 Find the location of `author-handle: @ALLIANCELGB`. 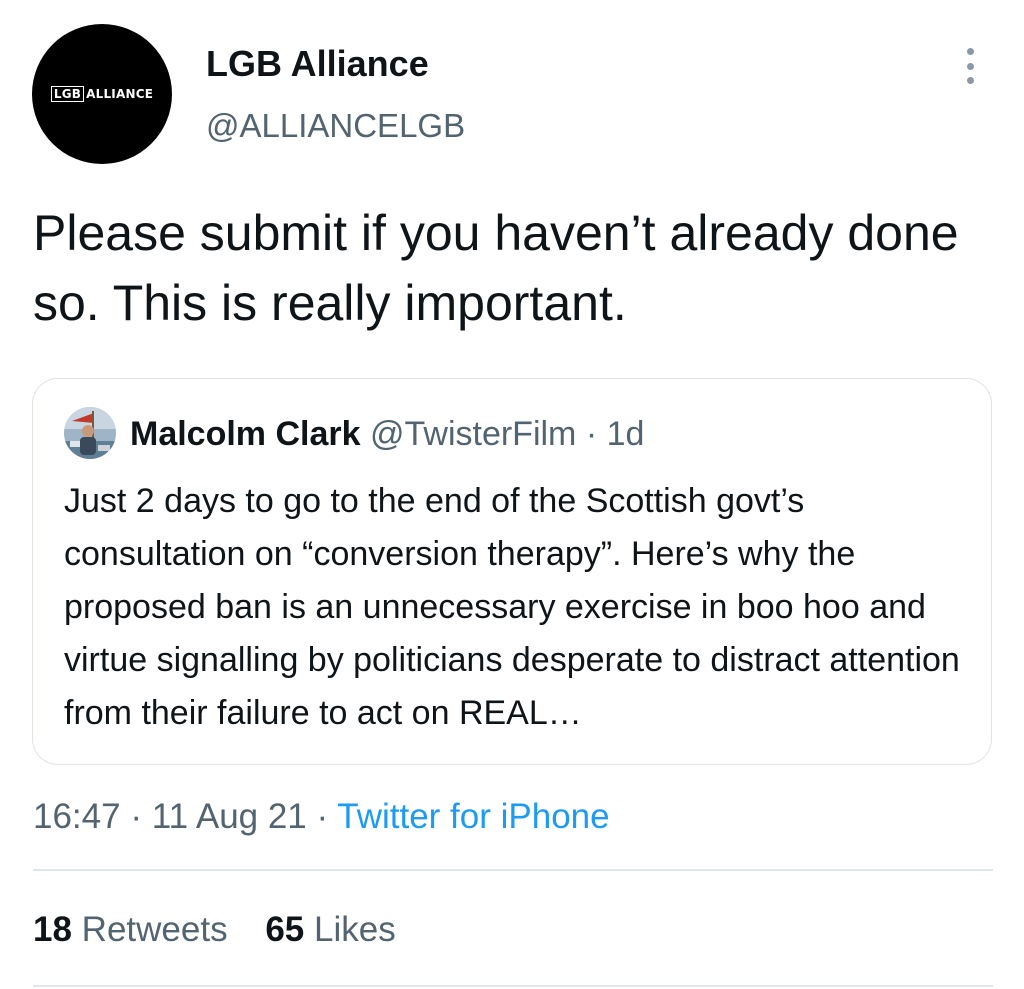

author-handle: @ALLIANCELGB is located at coordinates (335, 126).